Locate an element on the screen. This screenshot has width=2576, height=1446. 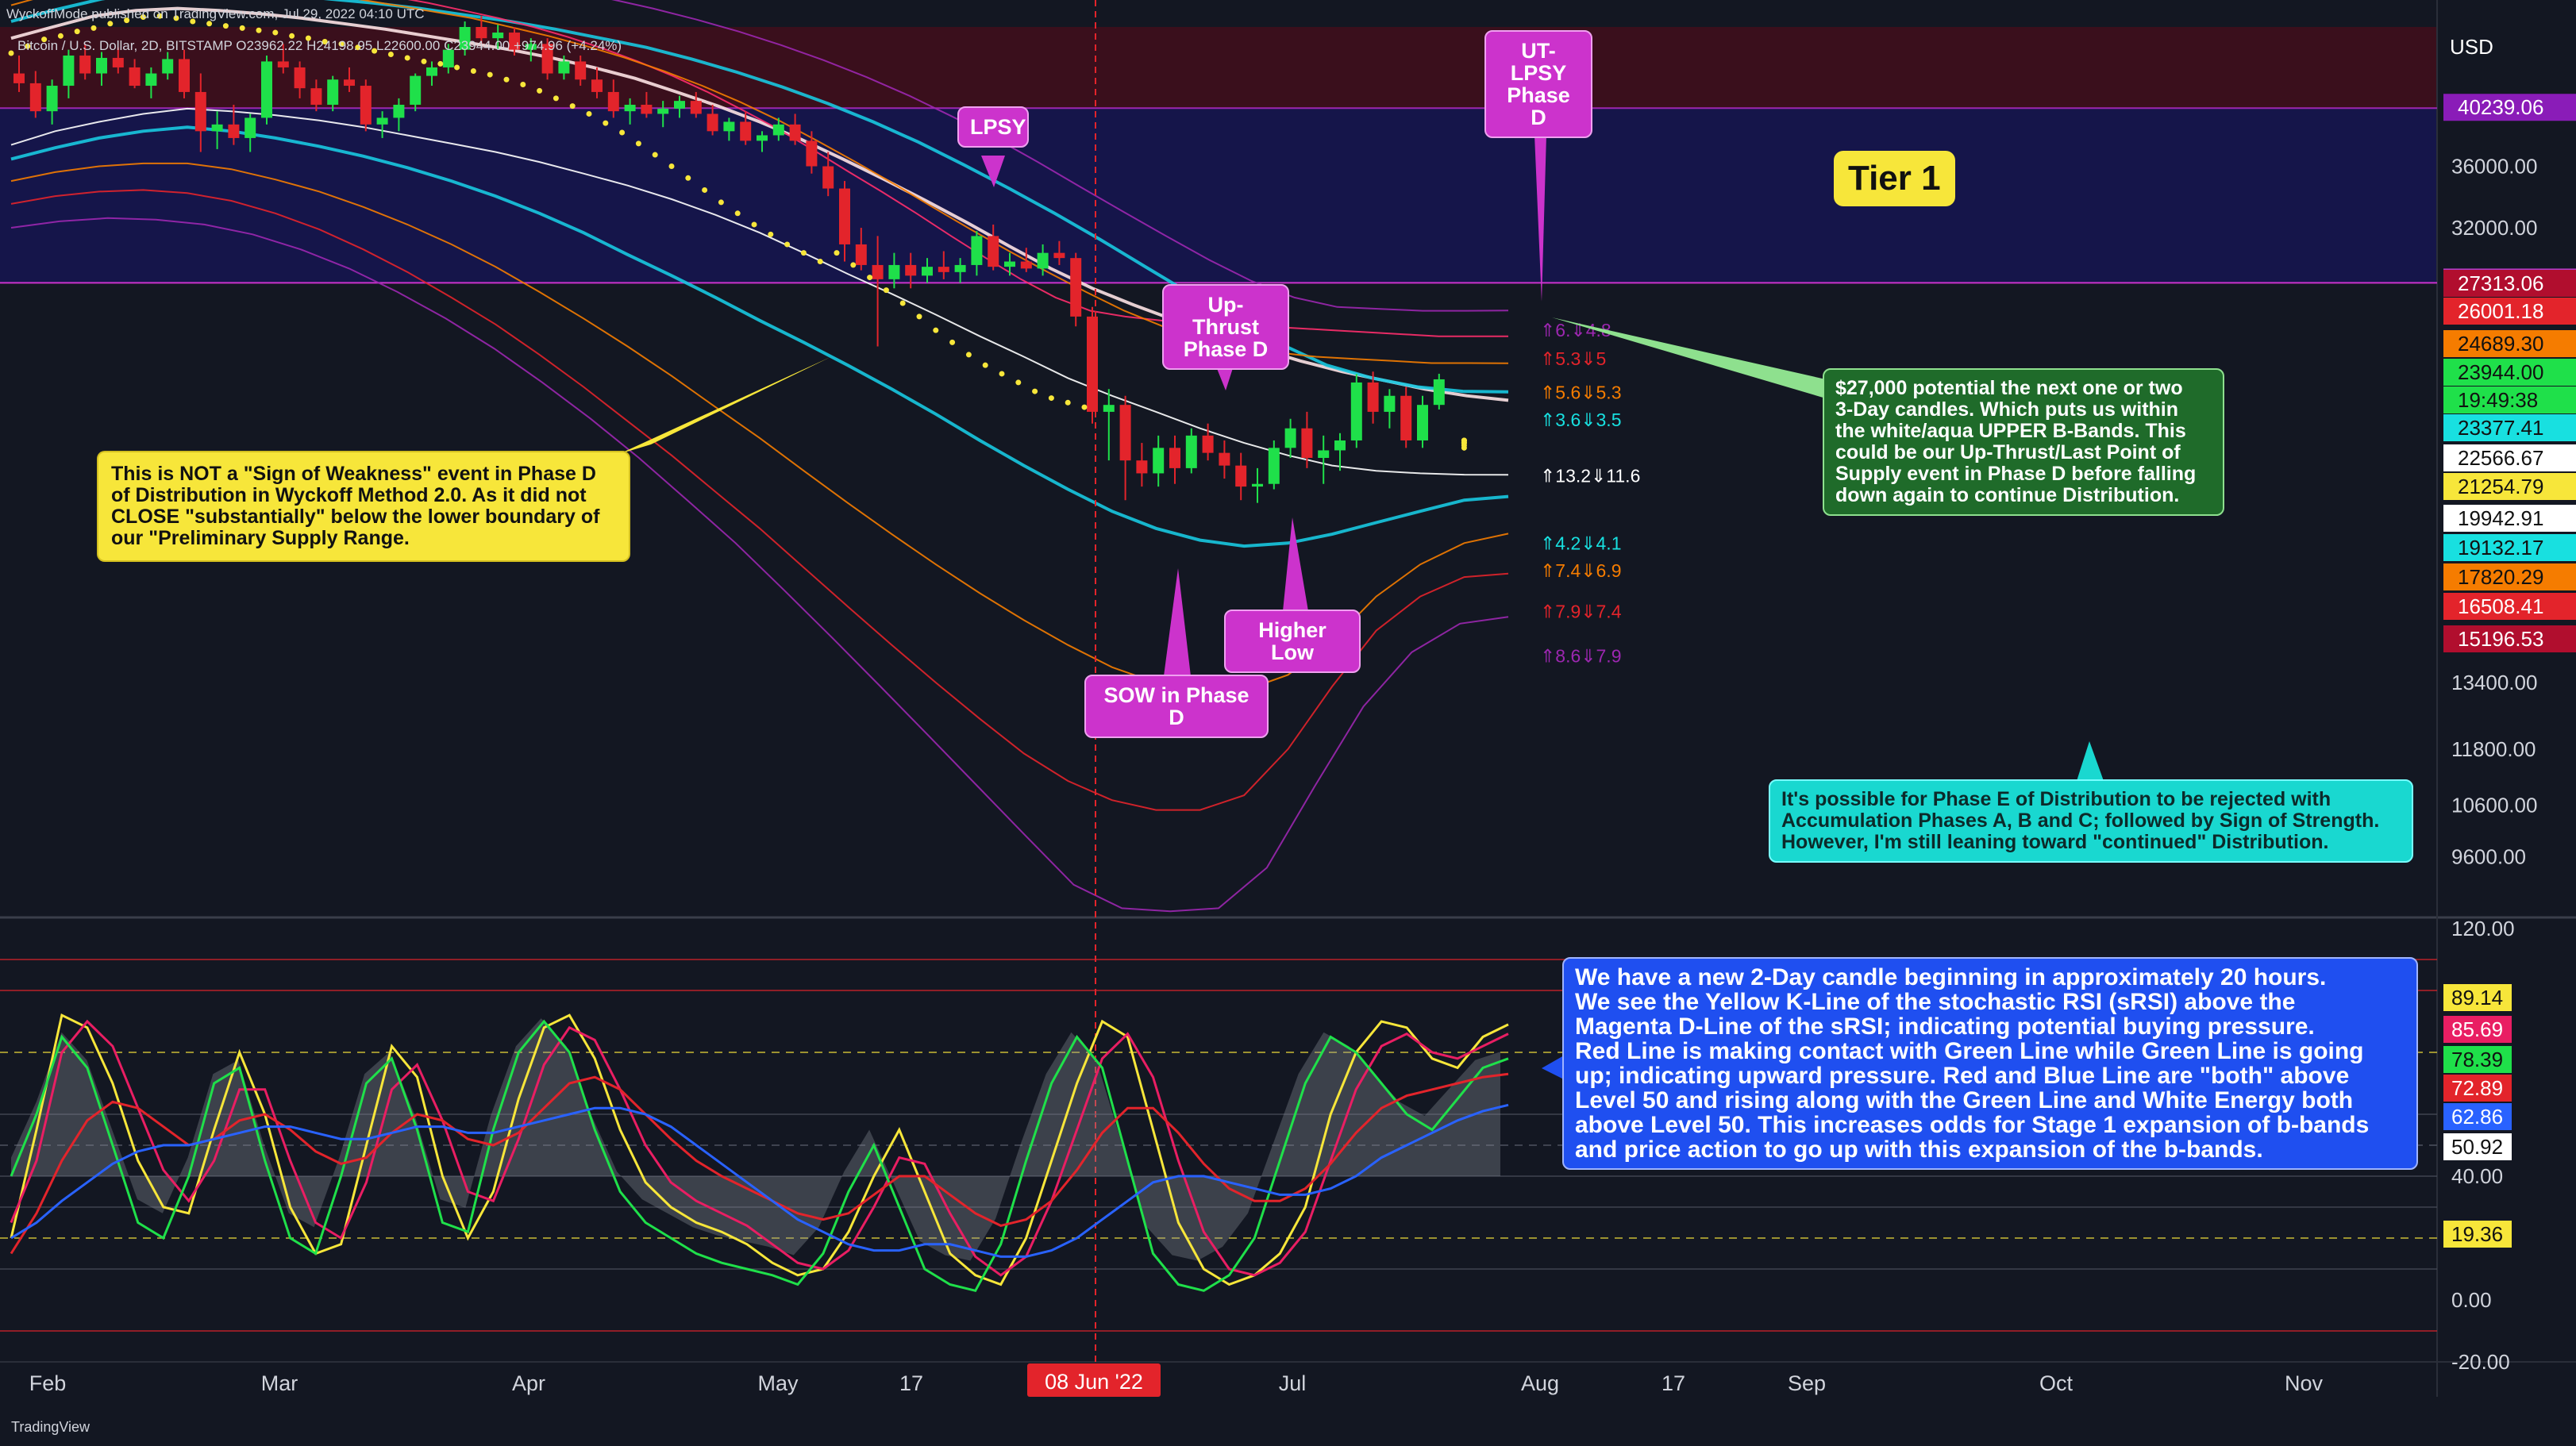
band-label: ⇑8.6⇓7.9 is located at coordinates (1581, 656).